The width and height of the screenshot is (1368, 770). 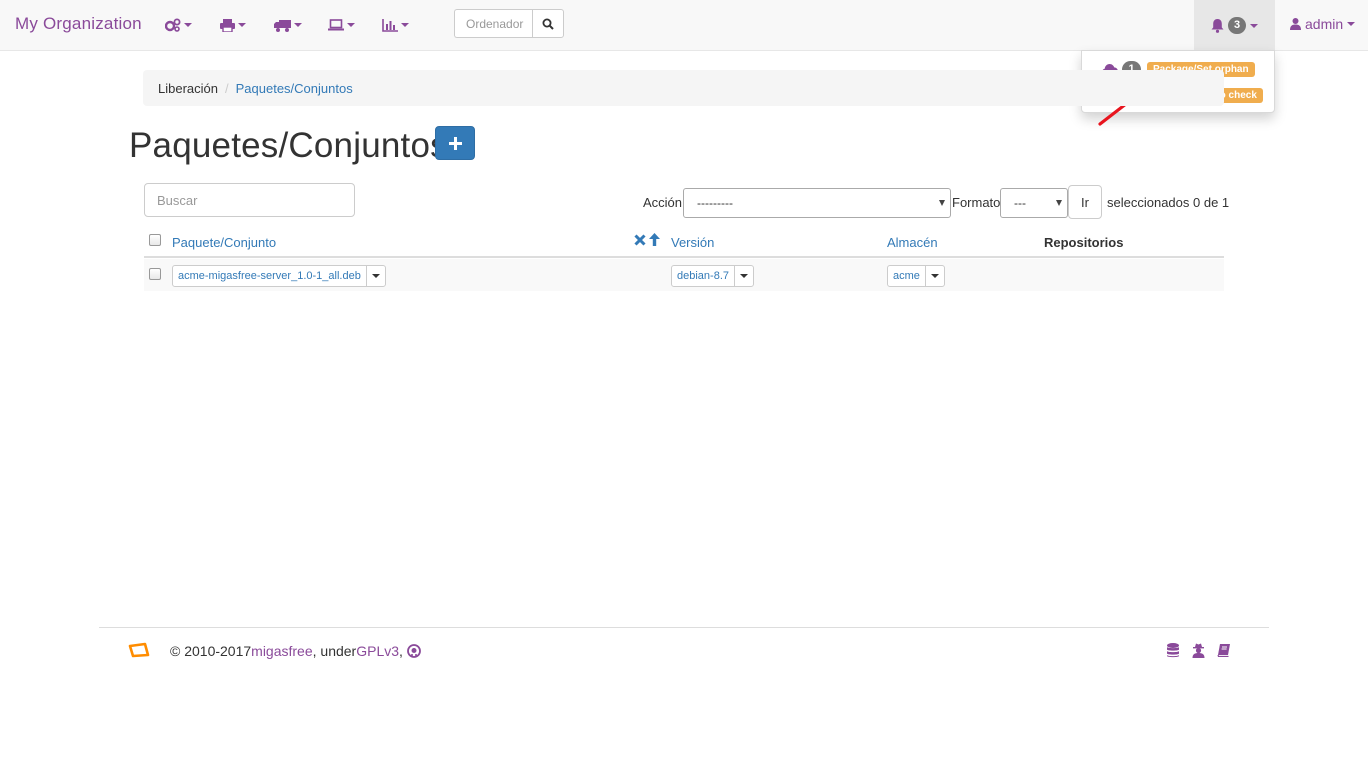 I want to click on bar-chart-icon, so click(x=390, y=25).